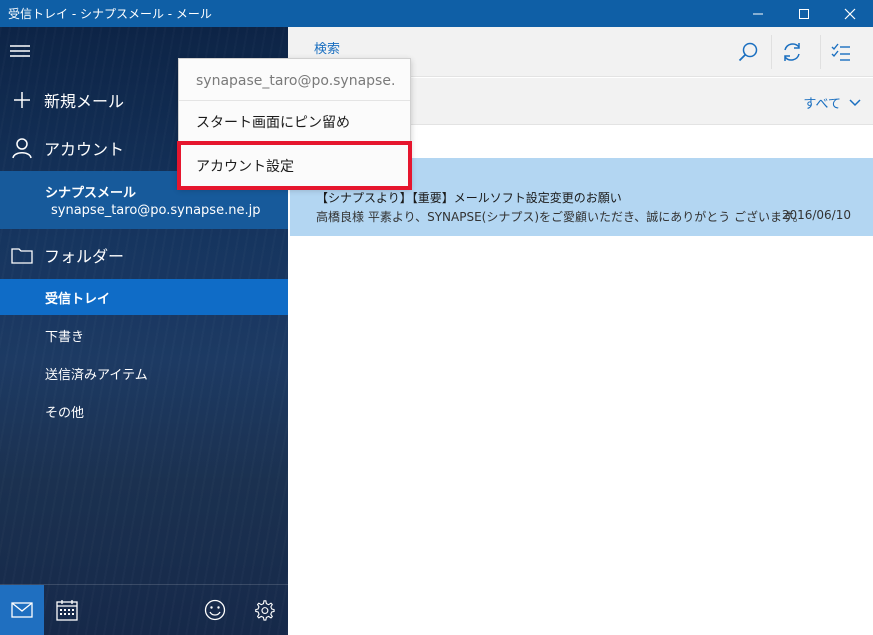  I want to click on mail-button, so click(22, 610).